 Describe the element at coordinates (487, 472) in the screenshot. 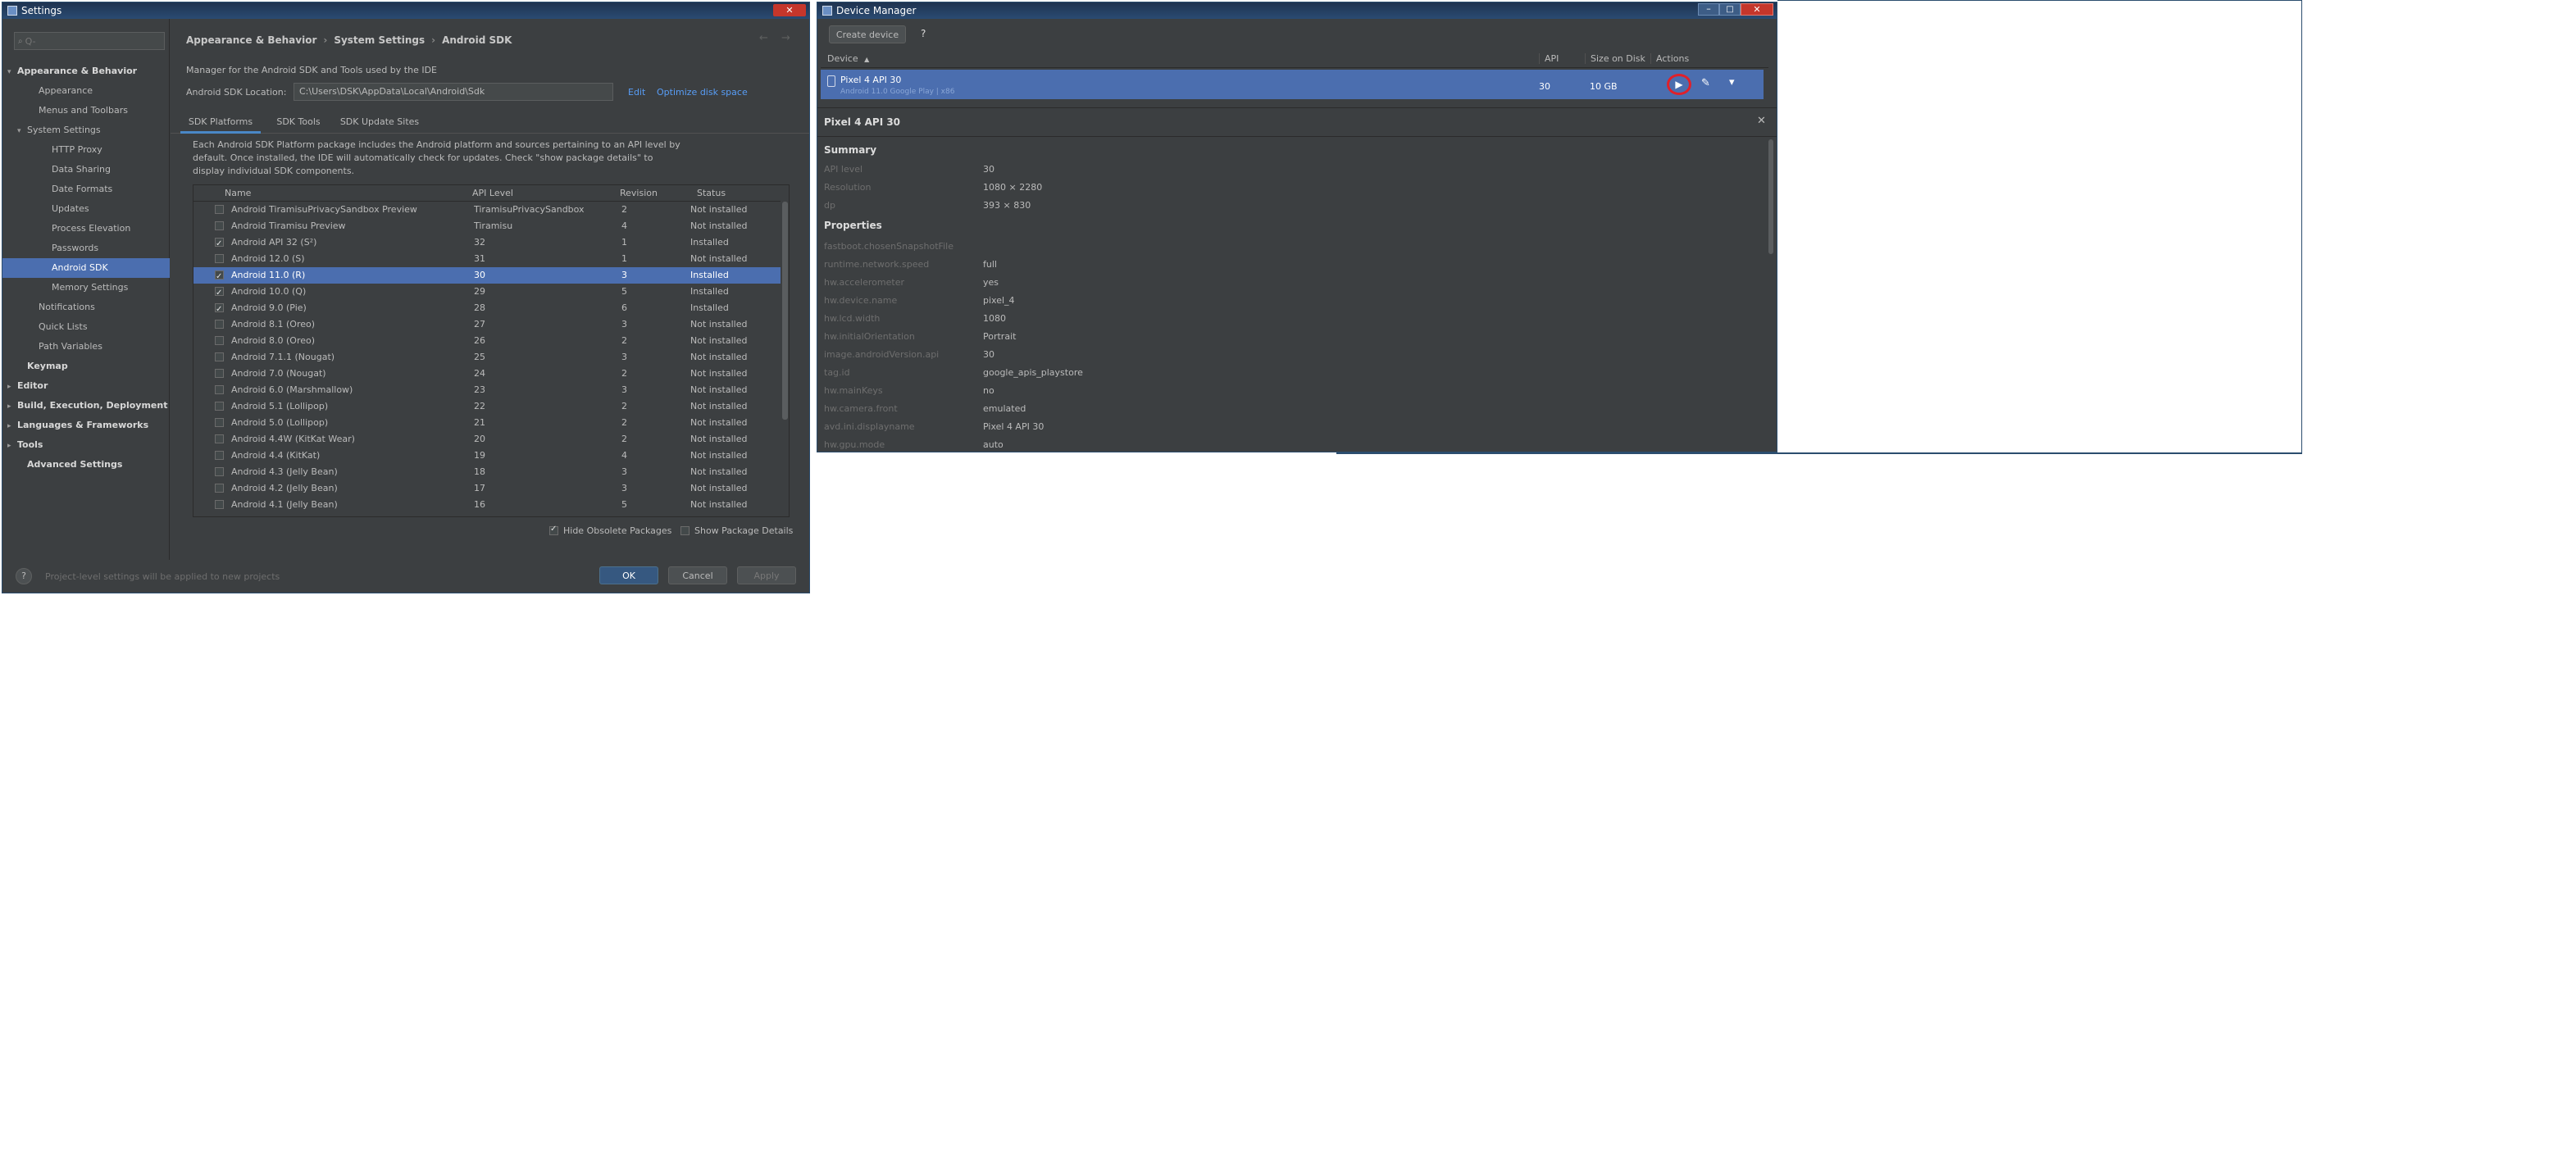

I see `table-row: Android 4.3 (Jelly Bean) 18 3 Not installed` at that location.